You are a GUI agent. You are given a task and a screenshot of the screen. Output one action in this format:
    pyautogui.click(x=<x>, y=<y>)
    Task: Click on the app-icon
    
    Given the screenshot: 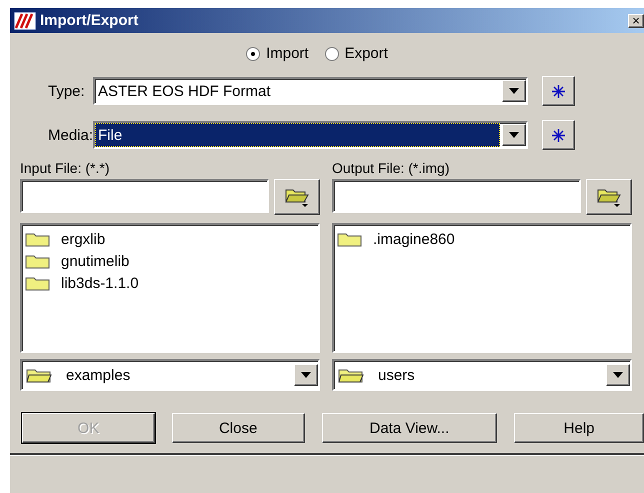 What is the action you would take?
    pyautogui.click(x=25, y=21)
    